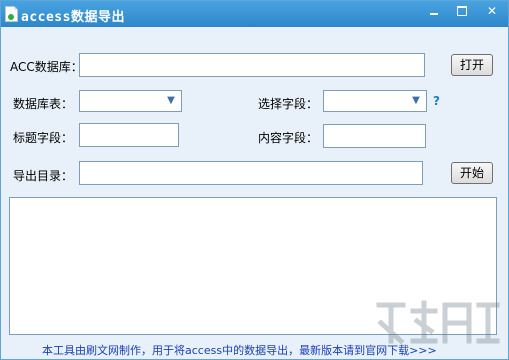 The width and height of the screenshot is (509, 360). I want to click on database-table-select: ▼, so click(130, 101).